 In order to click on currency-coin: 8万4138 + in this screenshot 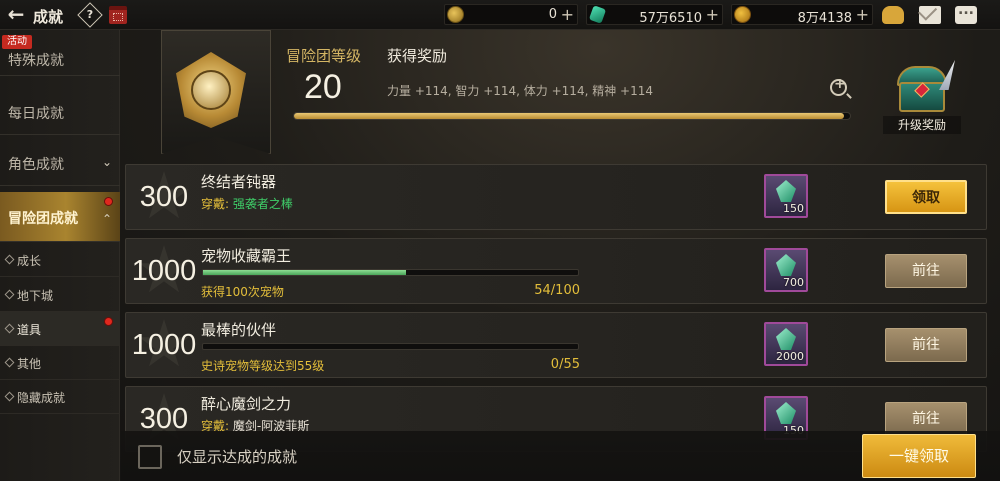, I will do `click(802, 15)`.